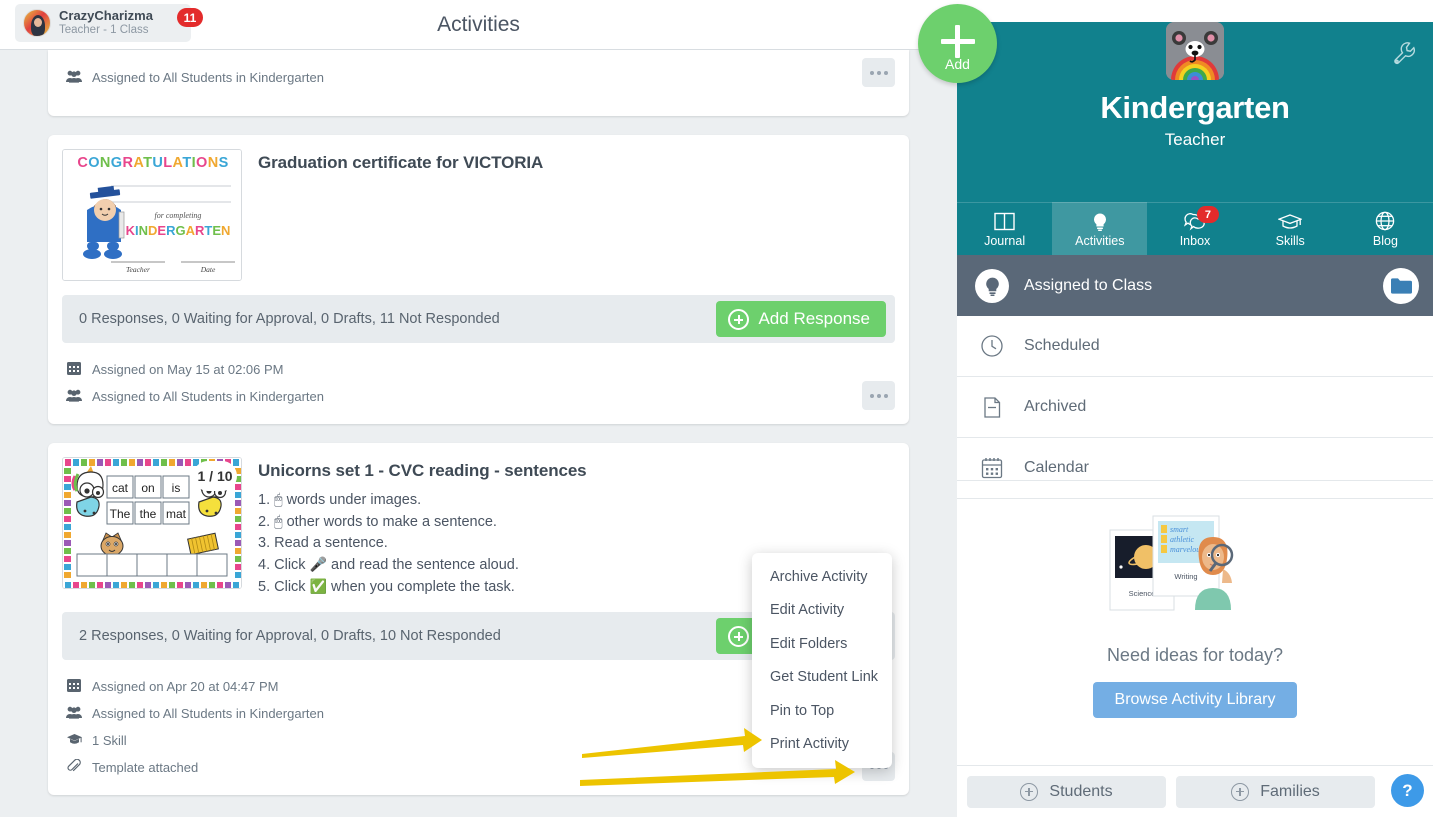 Image resolution: width=1433 pixels, height=817 pixels. I want to click on sidebar-item-label: Calendar, so click(1056, 467).